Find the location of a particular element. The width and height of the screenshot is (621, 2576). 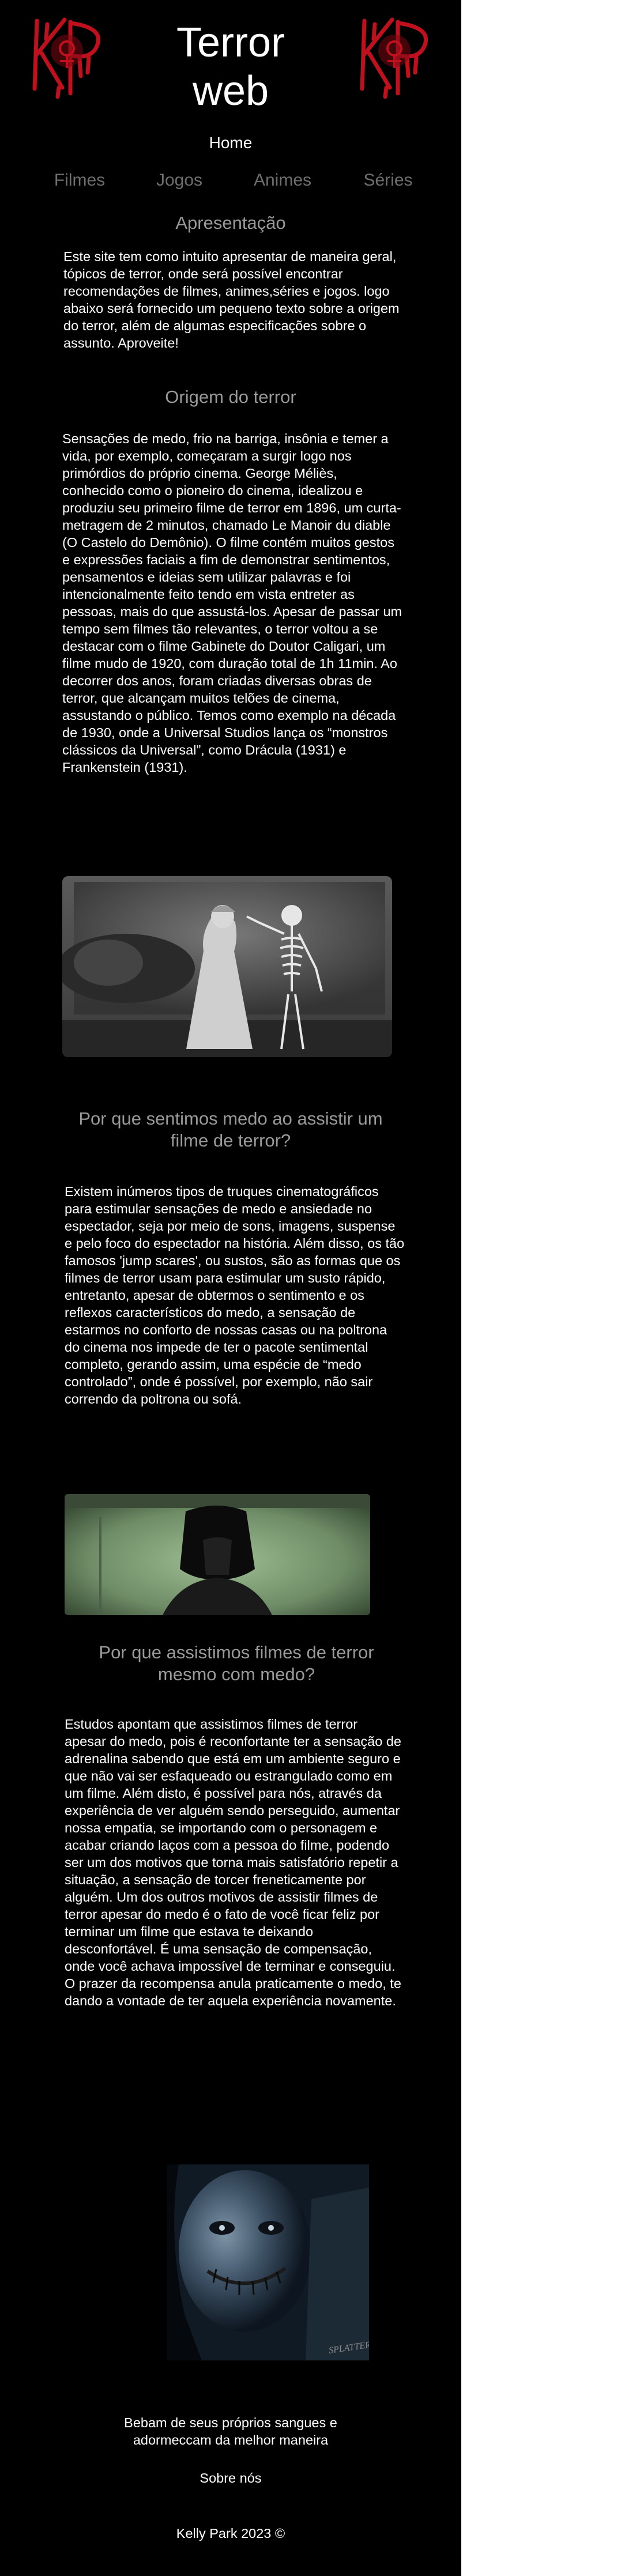

about-link: Sobre nós is located at coordinates (230, 2478).